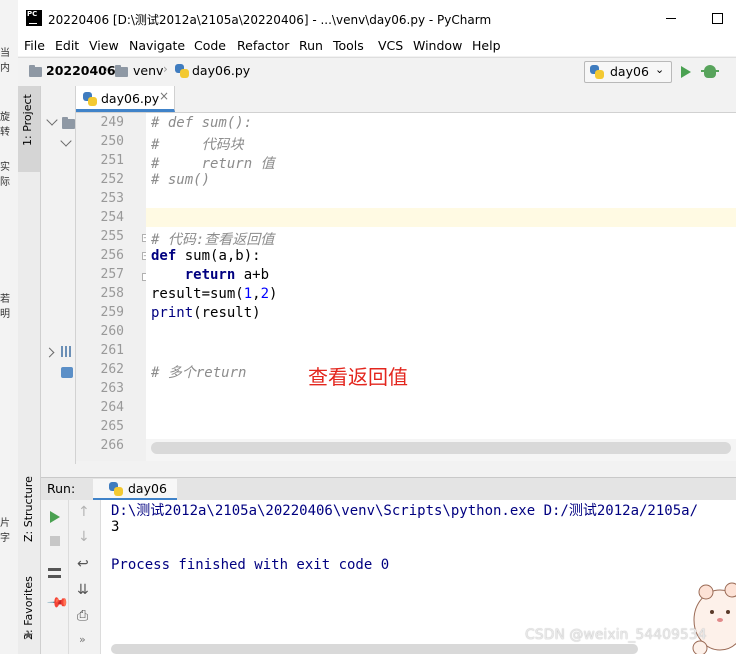  What do you see at coordinates (148, 70) in the screenshot?
I see `breadcrumb-venv: venv` at bounding box center [148, 70].